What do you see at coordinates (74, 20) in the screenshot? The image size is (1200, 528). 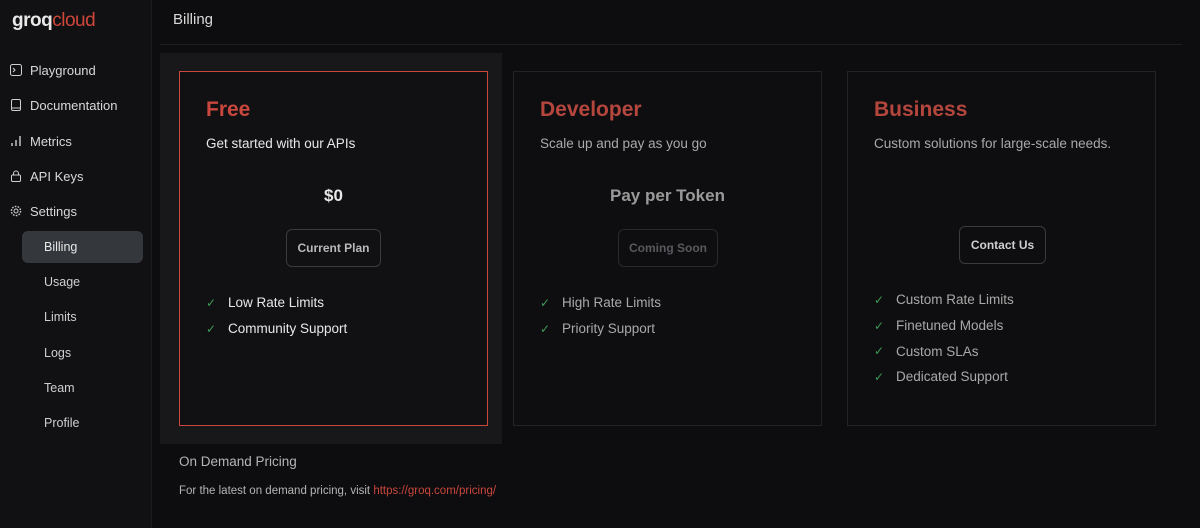 I see `logo-text-cloud: cloud` at bounding box center [74, 20].